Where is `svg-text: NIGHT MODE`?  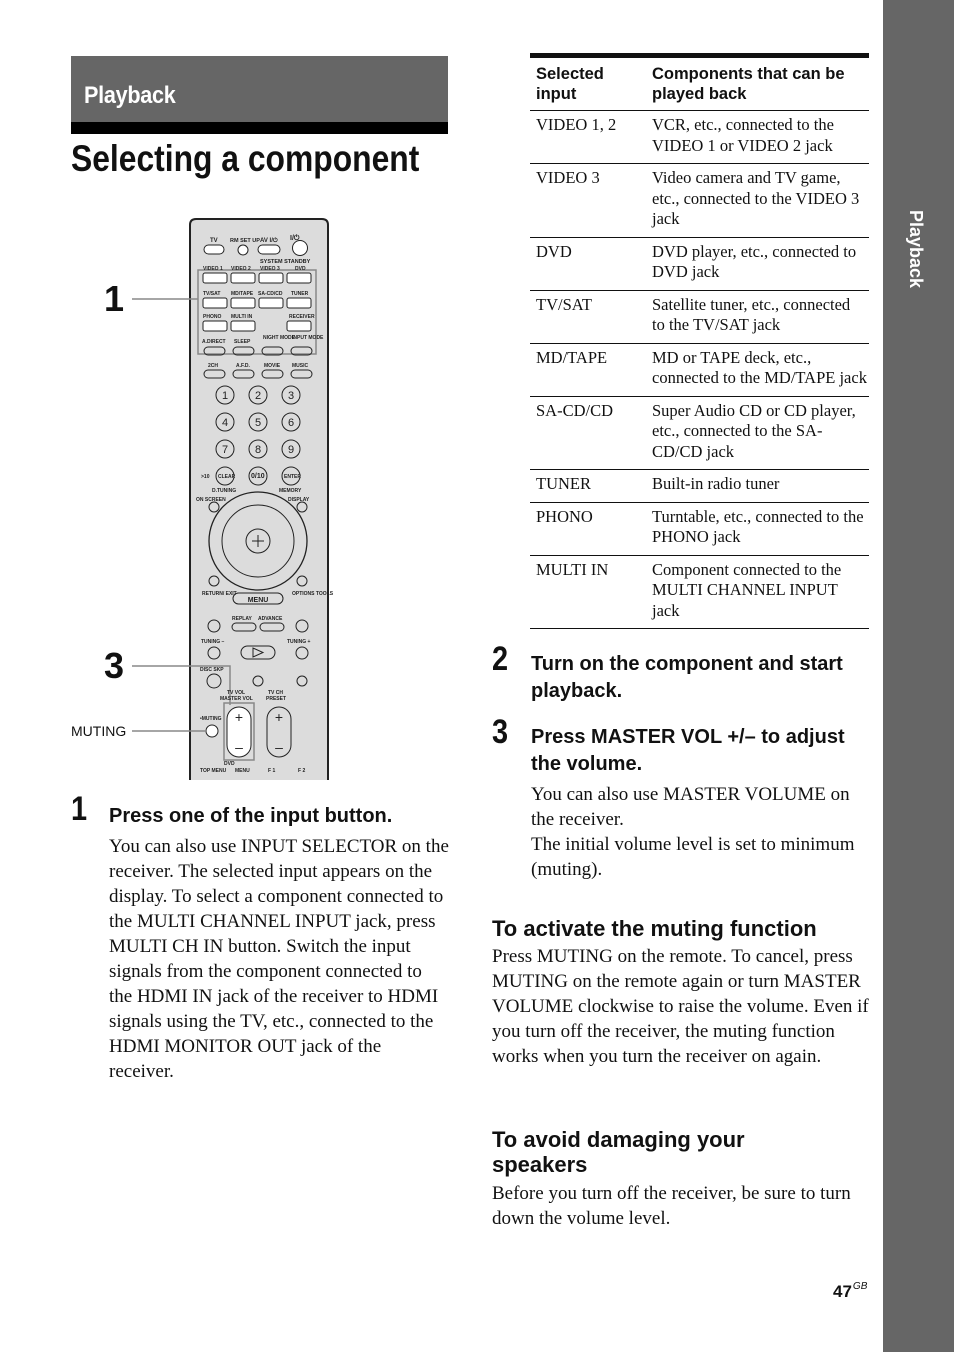 svg-text: NIGHT MODE is located at coordinates (279, 338).